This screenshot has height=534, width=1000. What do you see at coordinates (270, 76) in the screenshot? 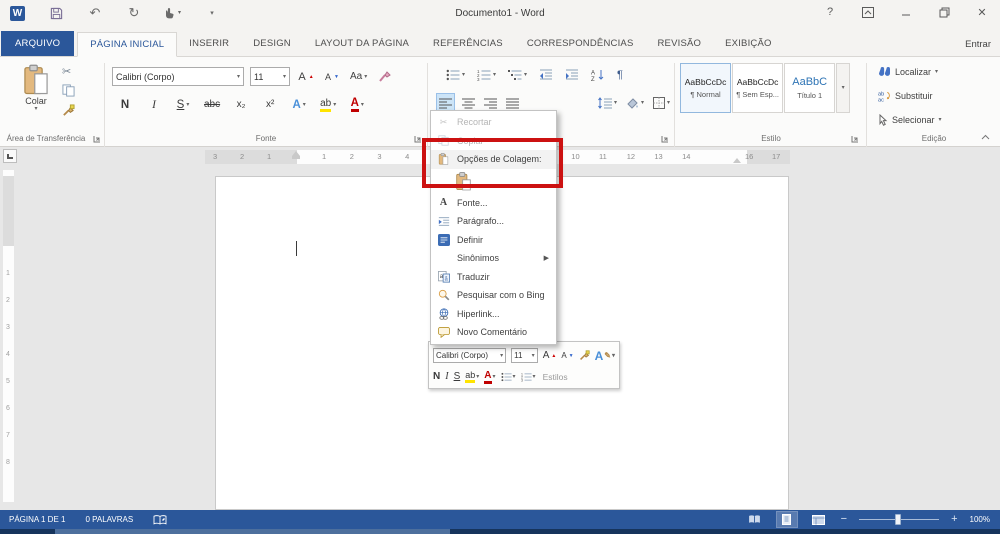
I see `font-size-combo: 11 ▾` at bounding box center [270, 76].